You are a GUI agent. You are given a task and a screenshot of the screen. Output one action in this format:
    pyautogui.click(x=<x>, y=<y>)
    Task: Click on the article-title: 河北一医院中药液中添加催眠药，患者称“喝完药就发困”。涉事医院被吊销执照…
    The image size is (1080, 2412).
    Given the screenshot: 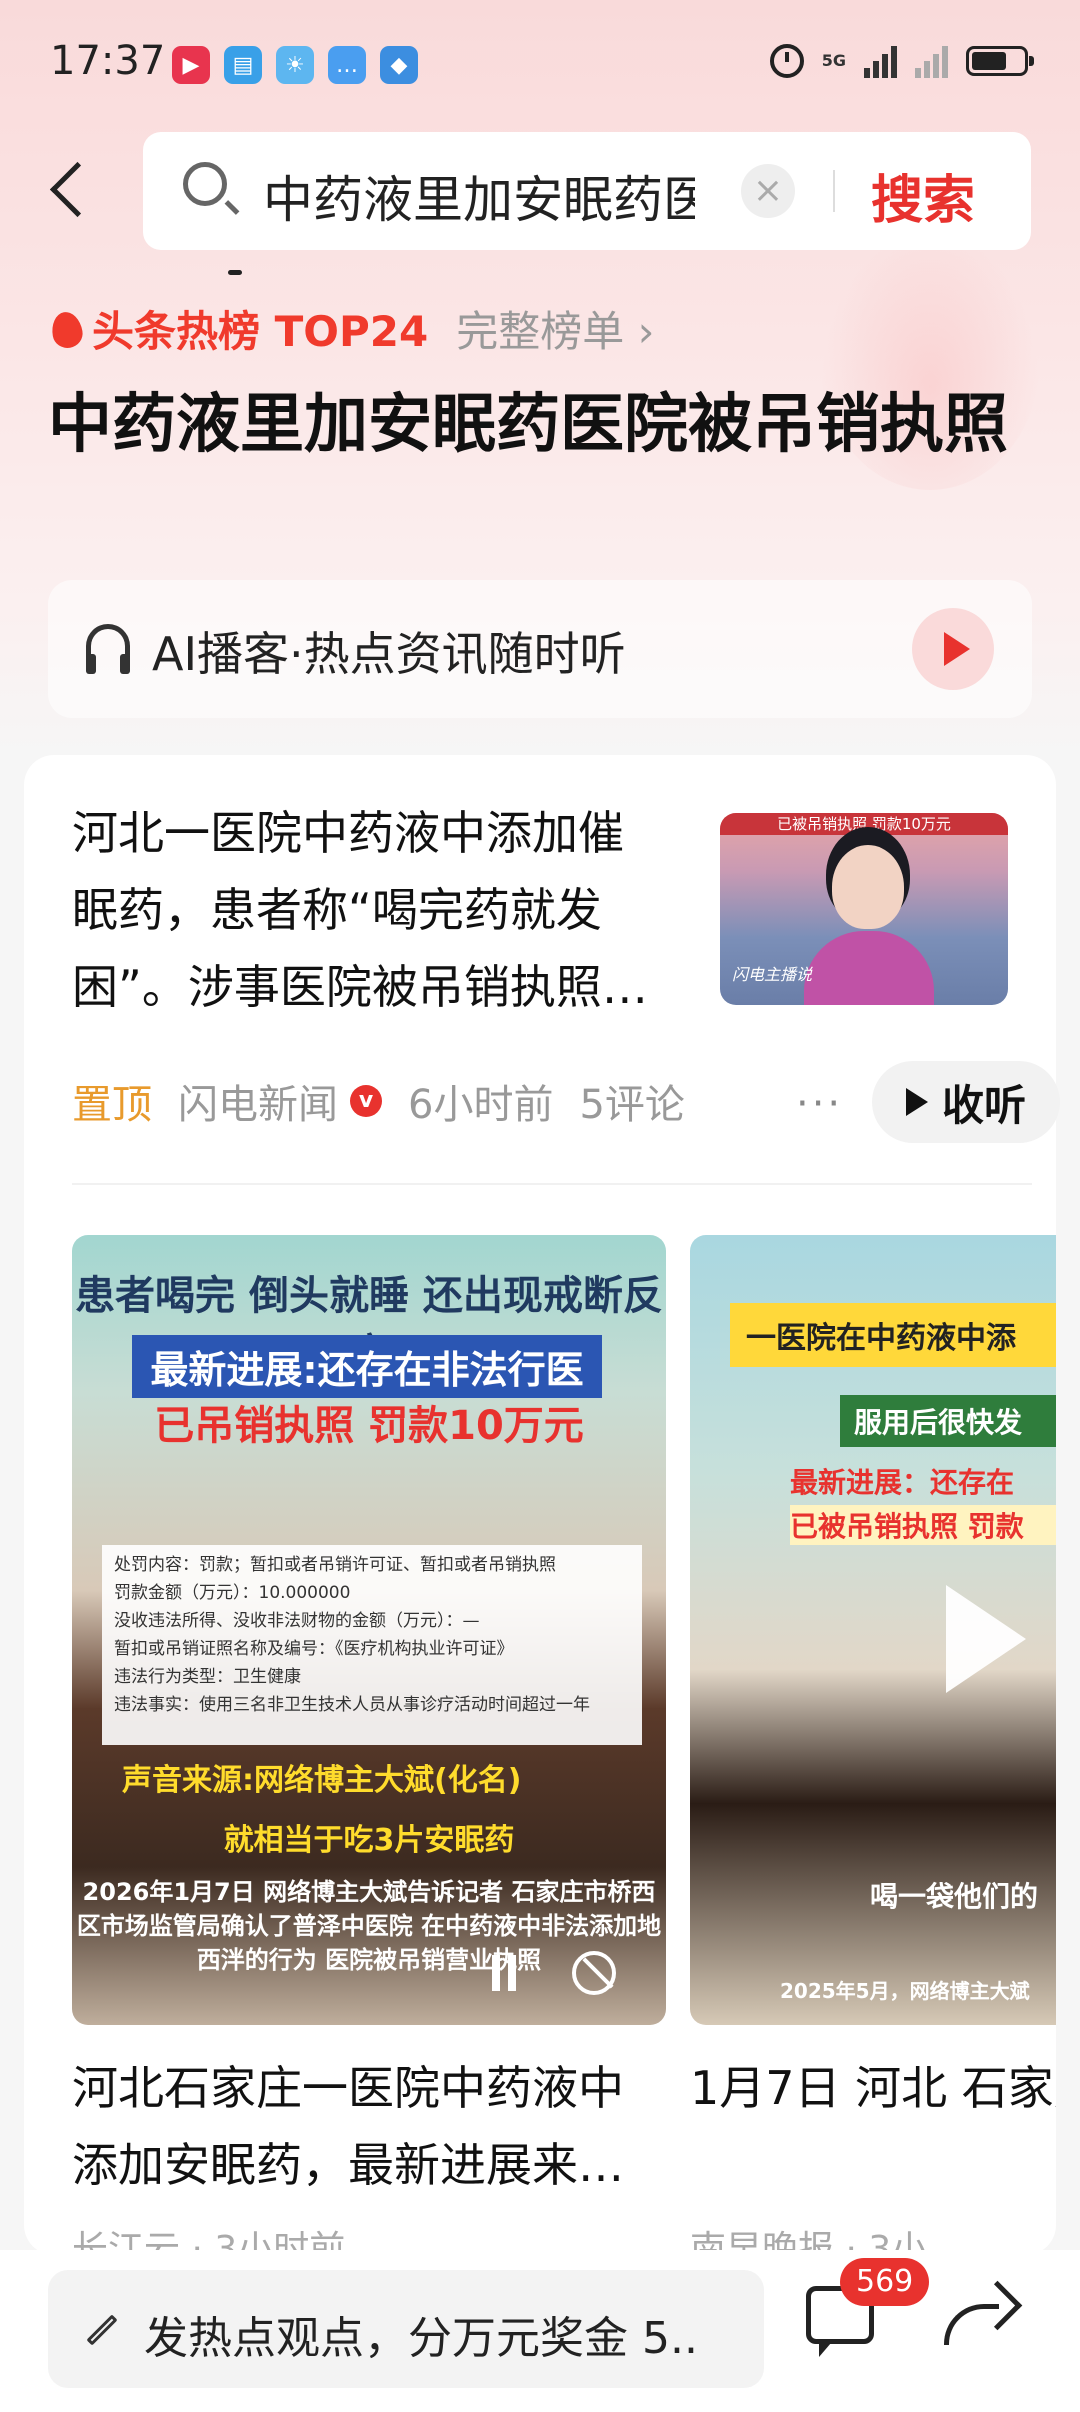 What is the action you would take?
    pyautogui.click(x=362, y=910)
    